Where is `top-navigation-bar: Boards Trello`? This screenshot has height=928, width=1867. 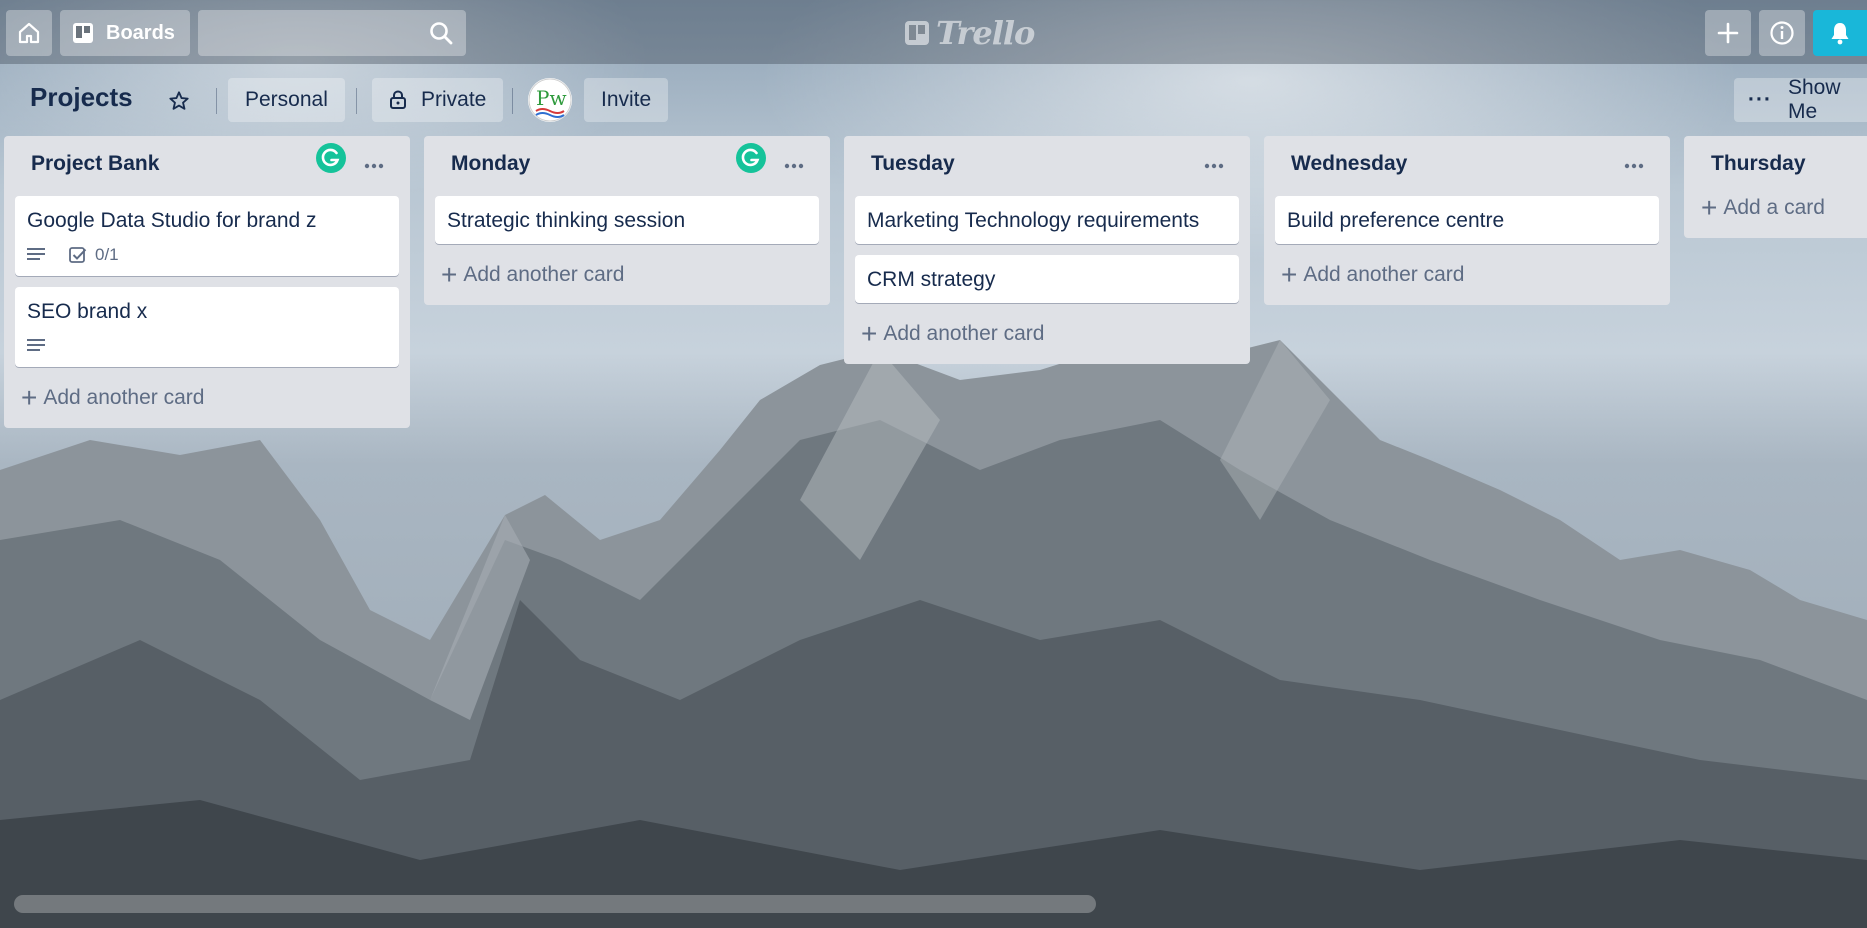 top-navigation-bar: Boards Trello is located at coordinates (933, 32).